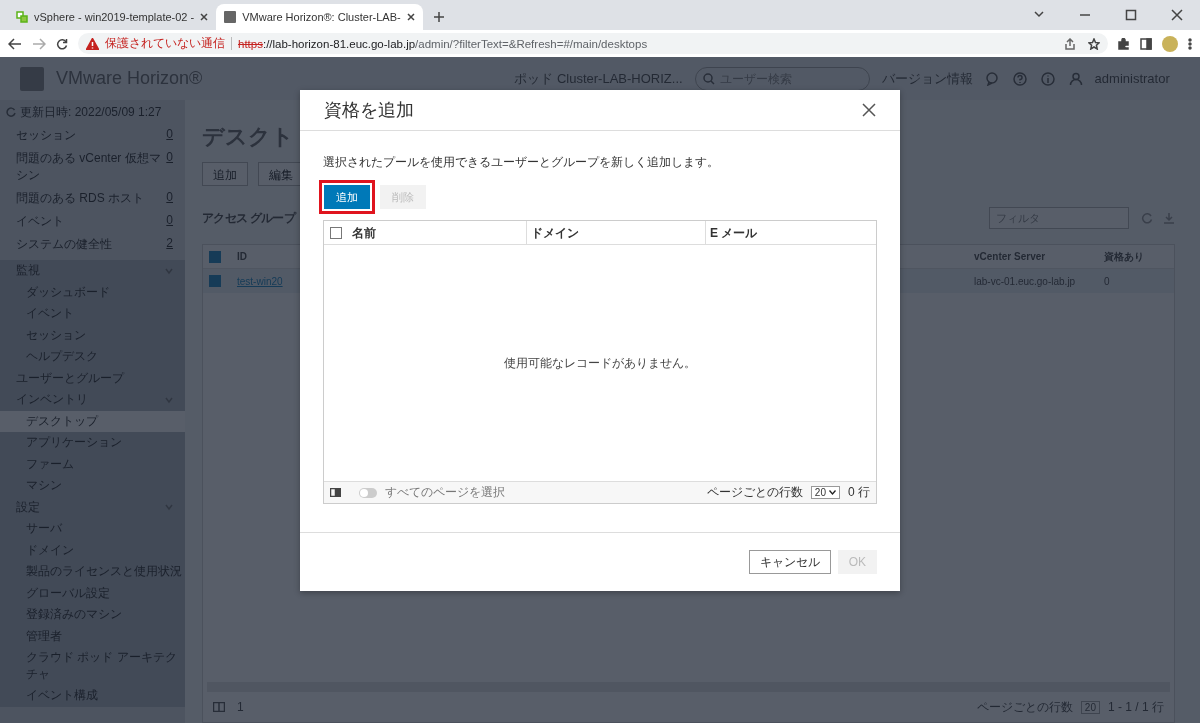  What do you see at coordinates (734, 233) in the screenshot?
I see `column-header: E メール` at bounding box center [734, 233].